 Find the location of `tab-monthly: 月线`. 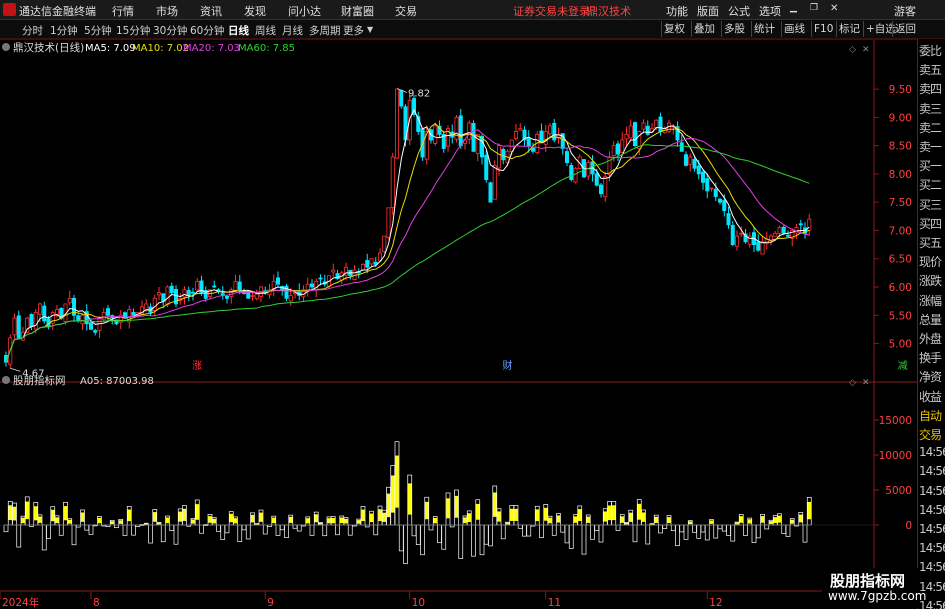

tab-monthly: 月线 is located at coordinates (292, 30).